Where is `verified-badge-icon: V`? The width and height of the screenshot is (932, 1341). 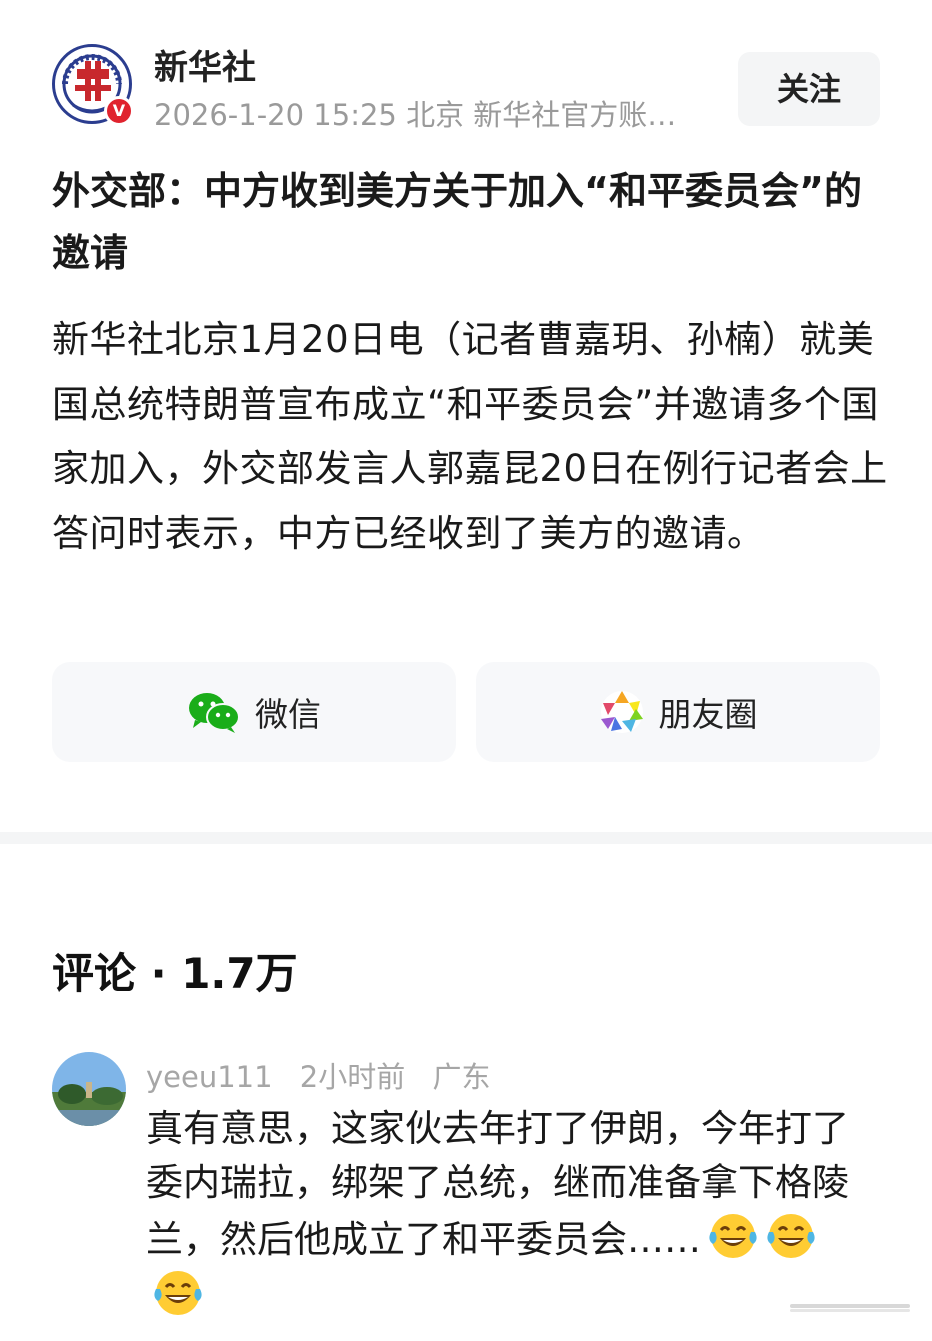
verified-badge-icon: V is located at coordinates (119, 111).